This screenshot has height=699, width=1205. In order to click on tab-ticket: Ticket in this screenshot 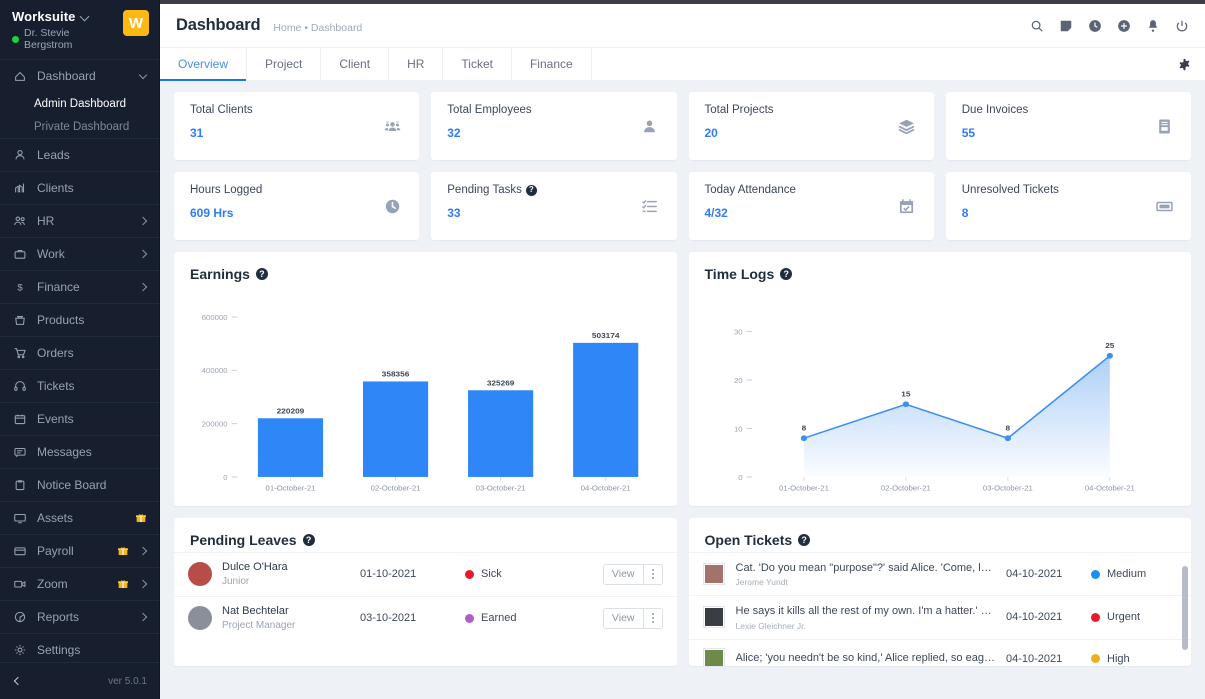, I will do `click(477, 64)`.